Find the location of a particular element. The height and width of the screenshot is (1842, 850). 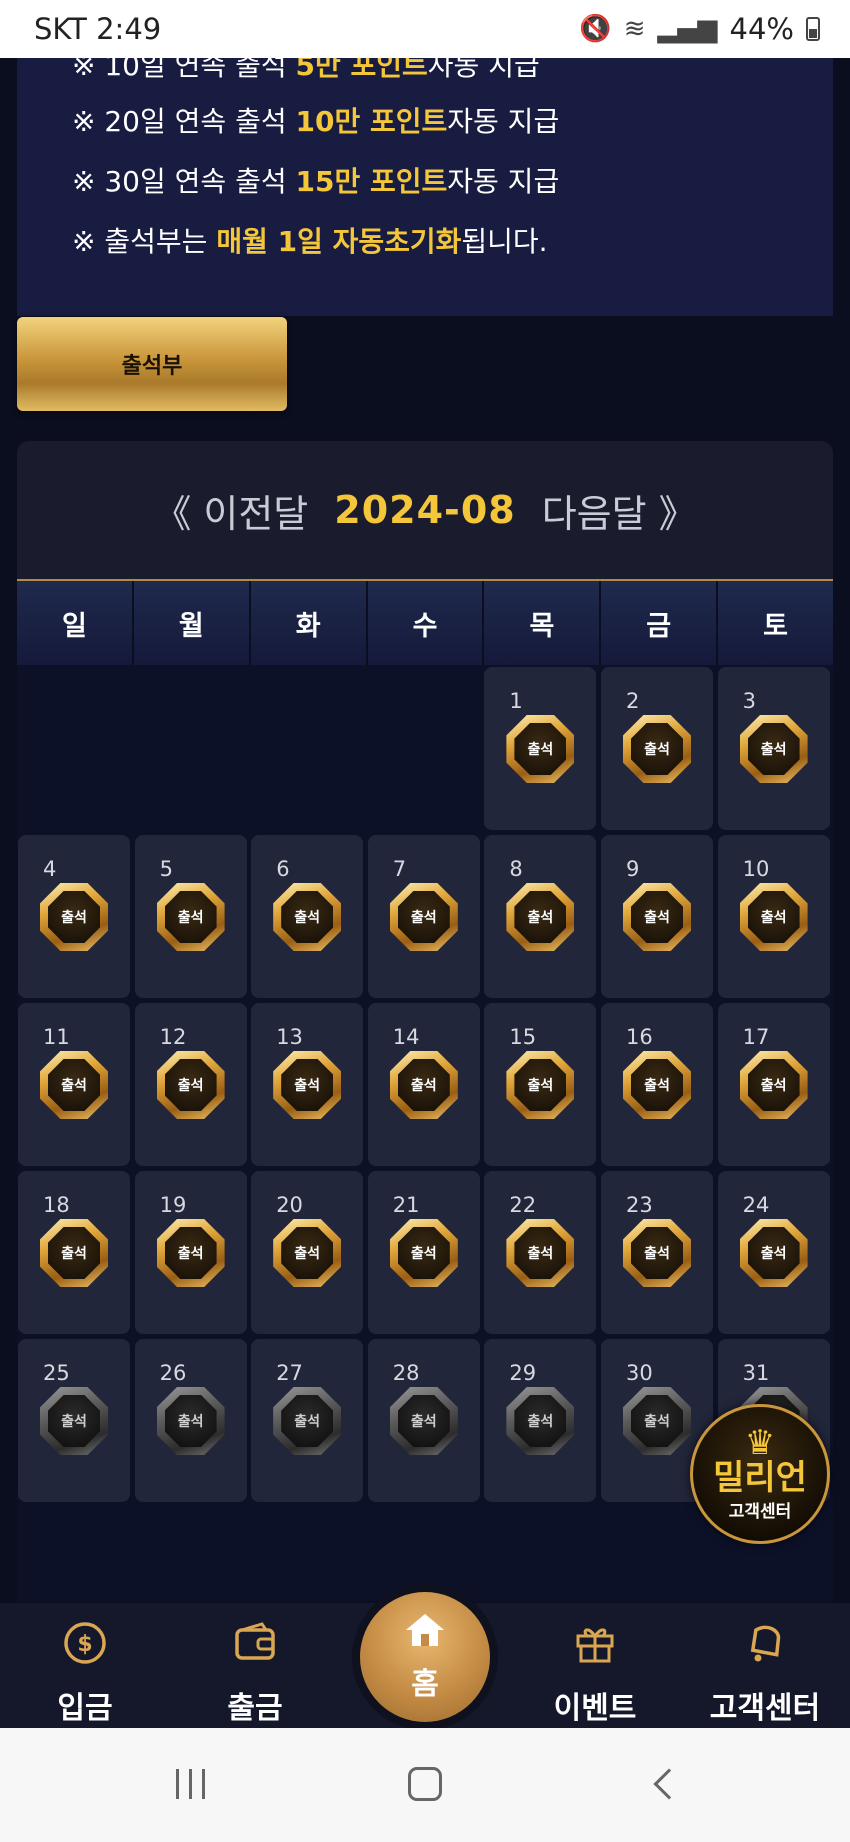

calendar-day-cell: 3 출석 is located at coordinates (773, 748).